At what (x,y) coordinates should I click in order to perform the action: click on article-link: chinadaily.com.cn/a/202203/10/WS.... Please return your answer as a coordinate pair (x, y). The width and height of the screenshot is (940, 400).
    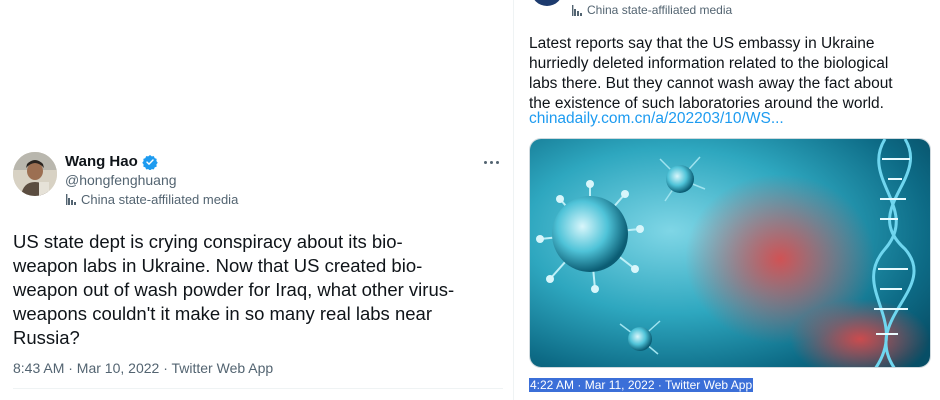
    Looking at the image, I should click on (656, 119).